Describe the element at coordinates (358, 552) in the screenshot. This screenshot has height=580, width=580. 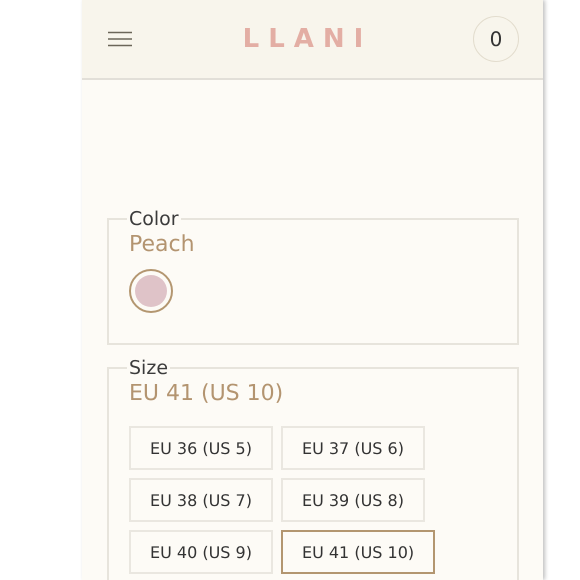
I see `size-option: EU 41 (US 10)` at that location.